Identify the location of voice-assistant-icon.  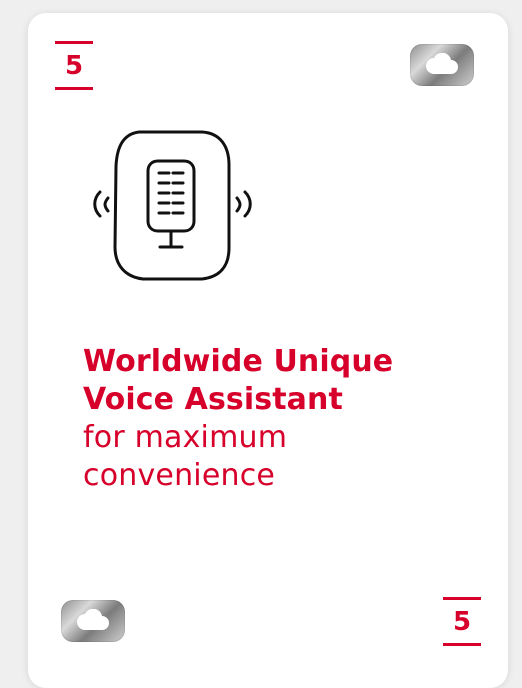
(172, 205).